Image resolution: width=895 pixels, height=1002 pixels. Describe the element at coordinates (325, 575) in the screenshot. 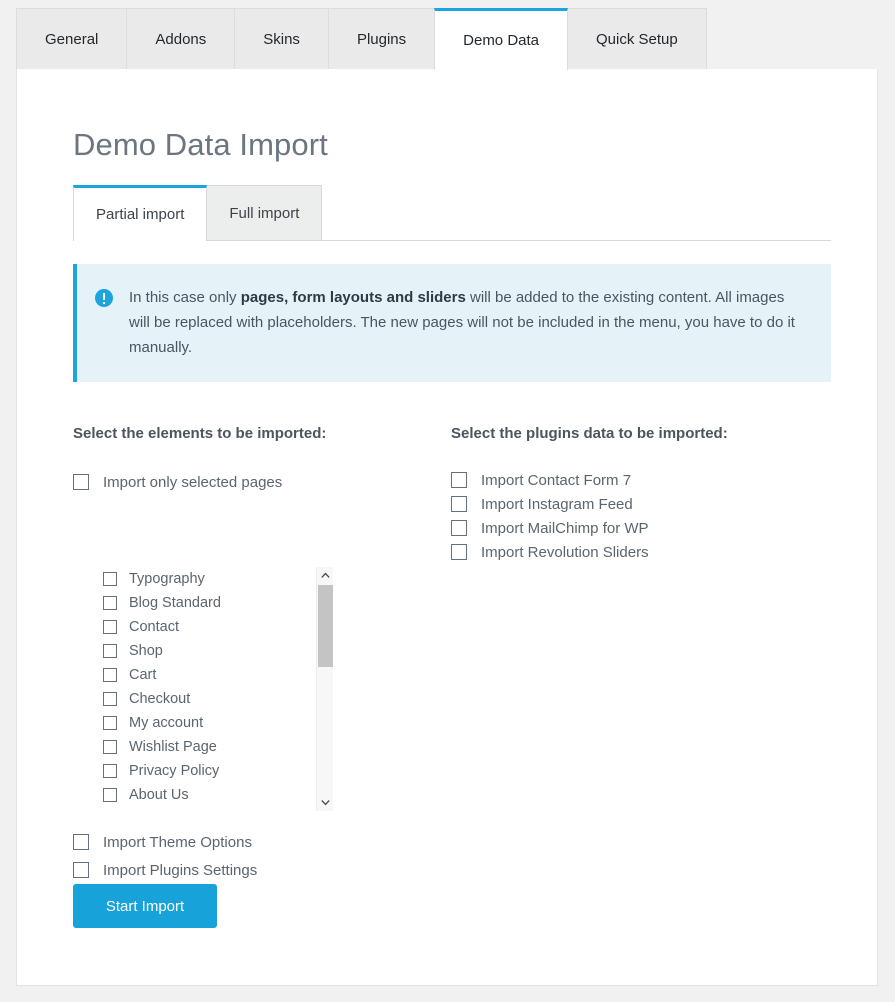

I see `scroll-up-arrow-icon` at that location.